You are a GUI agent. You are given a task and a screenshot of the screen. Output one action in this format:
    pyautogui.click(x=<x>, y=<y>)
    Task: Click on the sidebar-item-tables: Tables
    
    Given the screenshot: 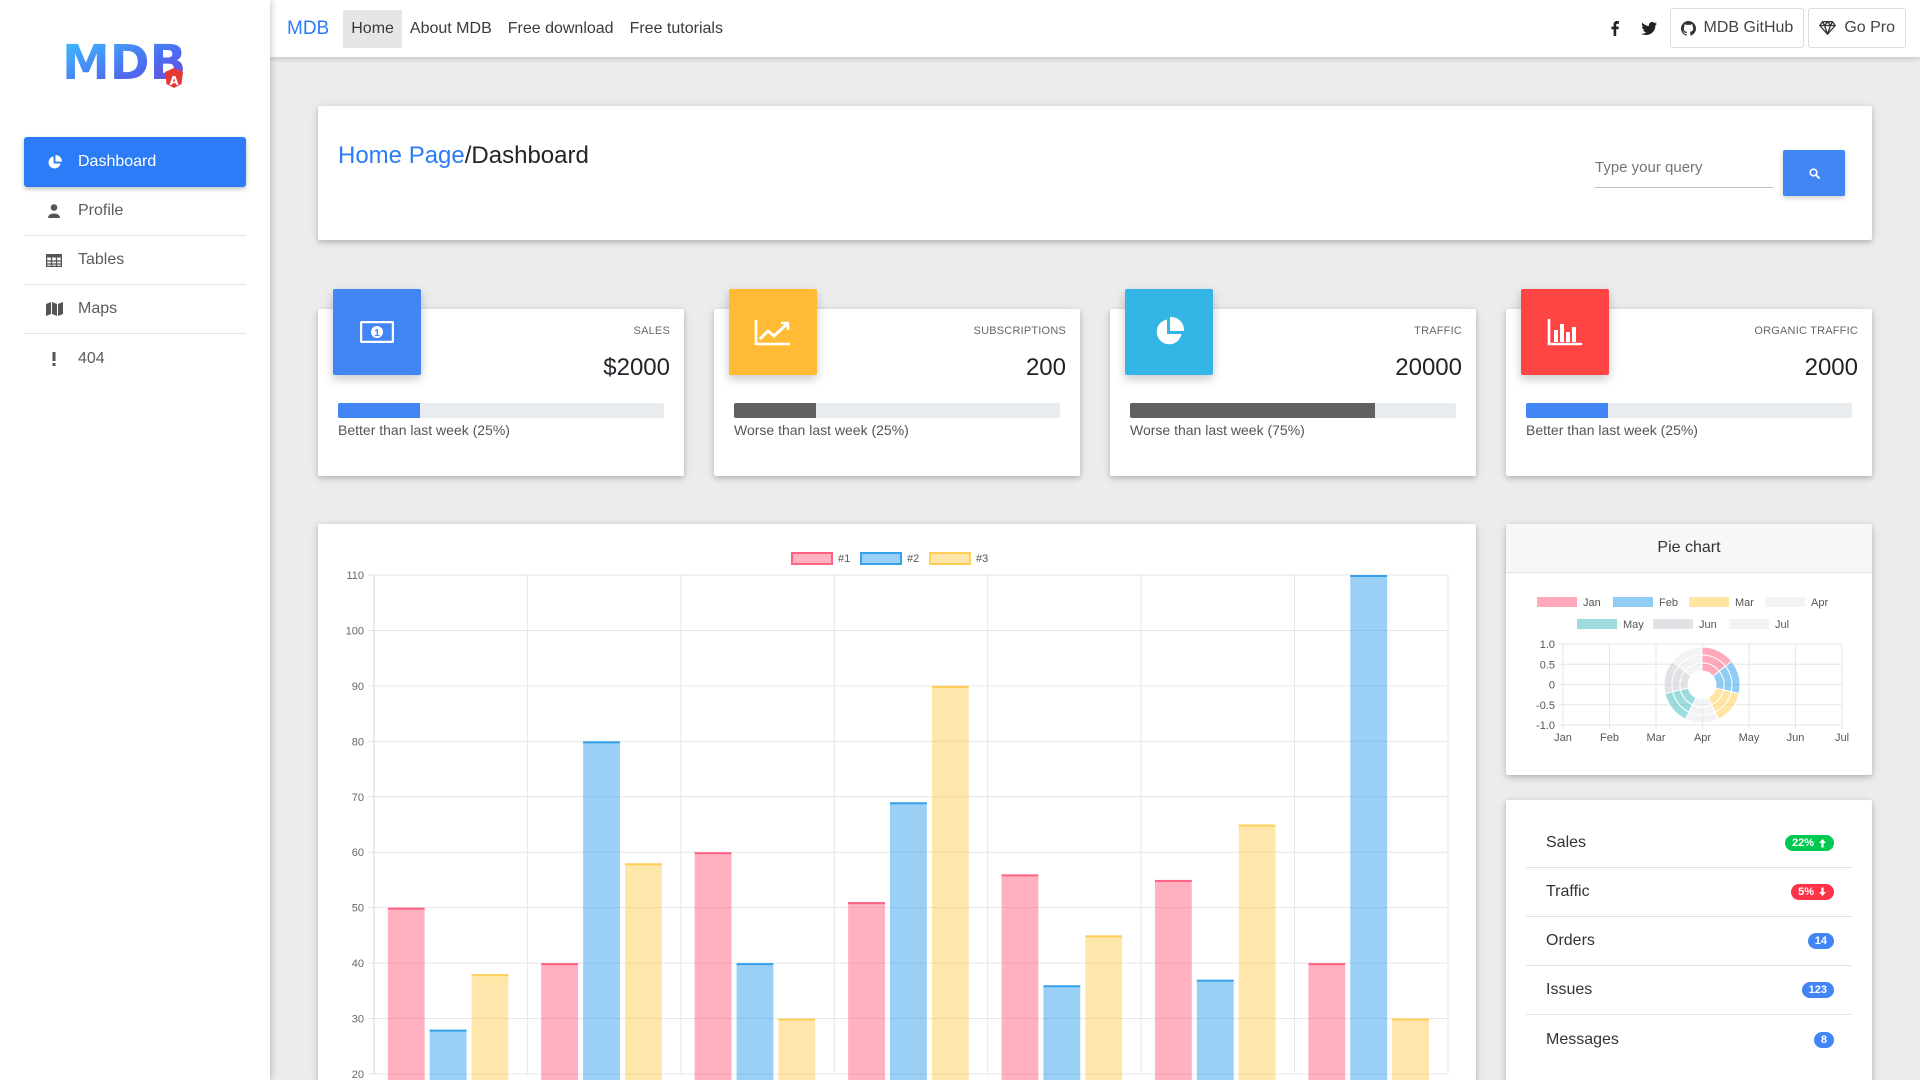 What is the action you would take?
    pyautogui.click(x=135, y=260)
    